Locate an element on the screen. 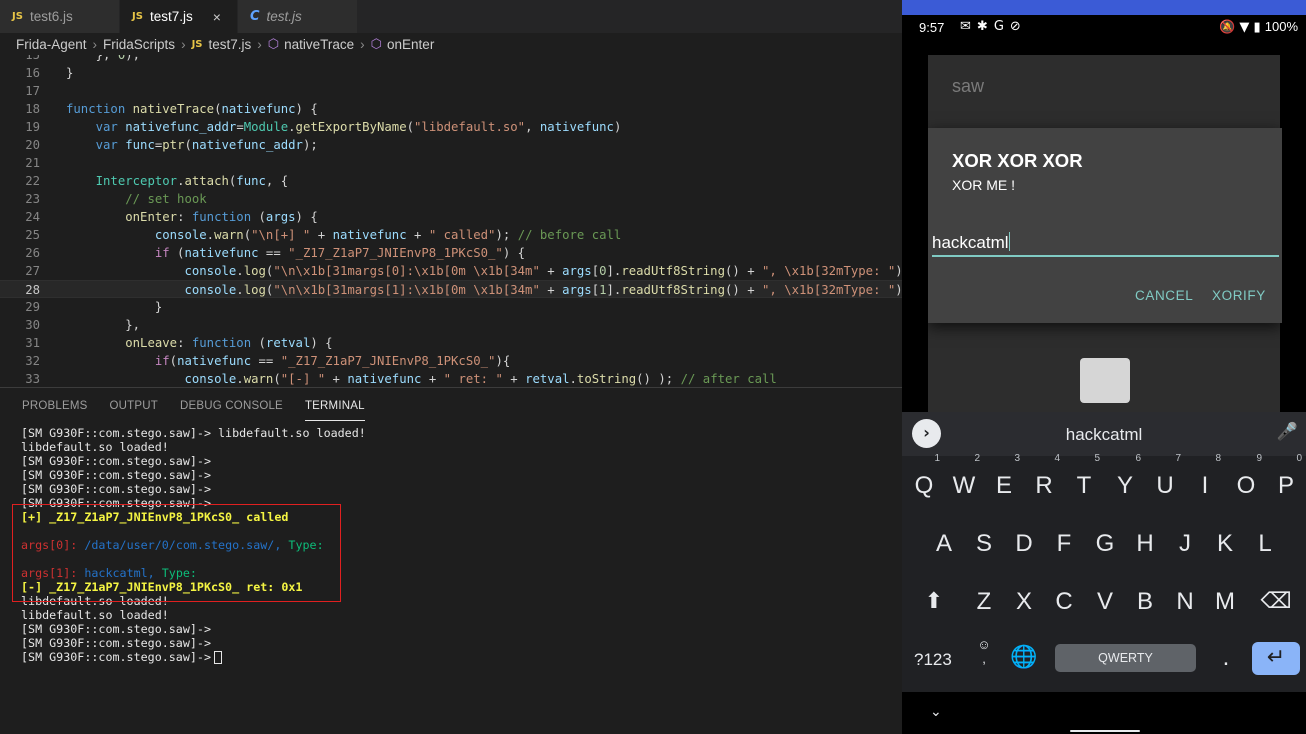  key-f: F is located at coordinates (1064, 544).